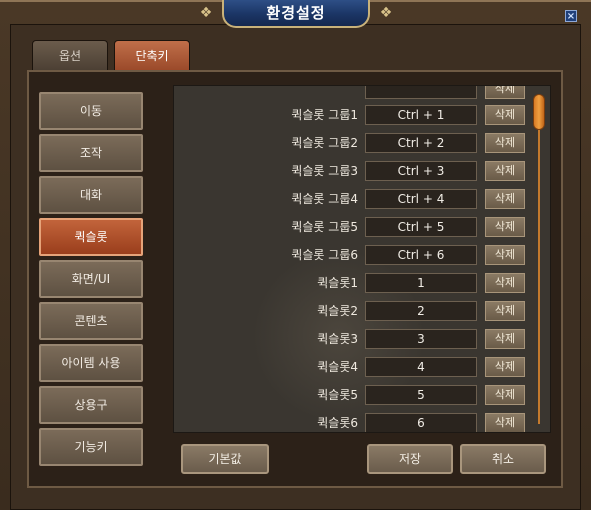 This screenshot has height=510, width=591. Describe the element at coordinates (324, 143) in the screenshot. I see `shortcut-label: 퀵슬롯 그룹2` at that location.